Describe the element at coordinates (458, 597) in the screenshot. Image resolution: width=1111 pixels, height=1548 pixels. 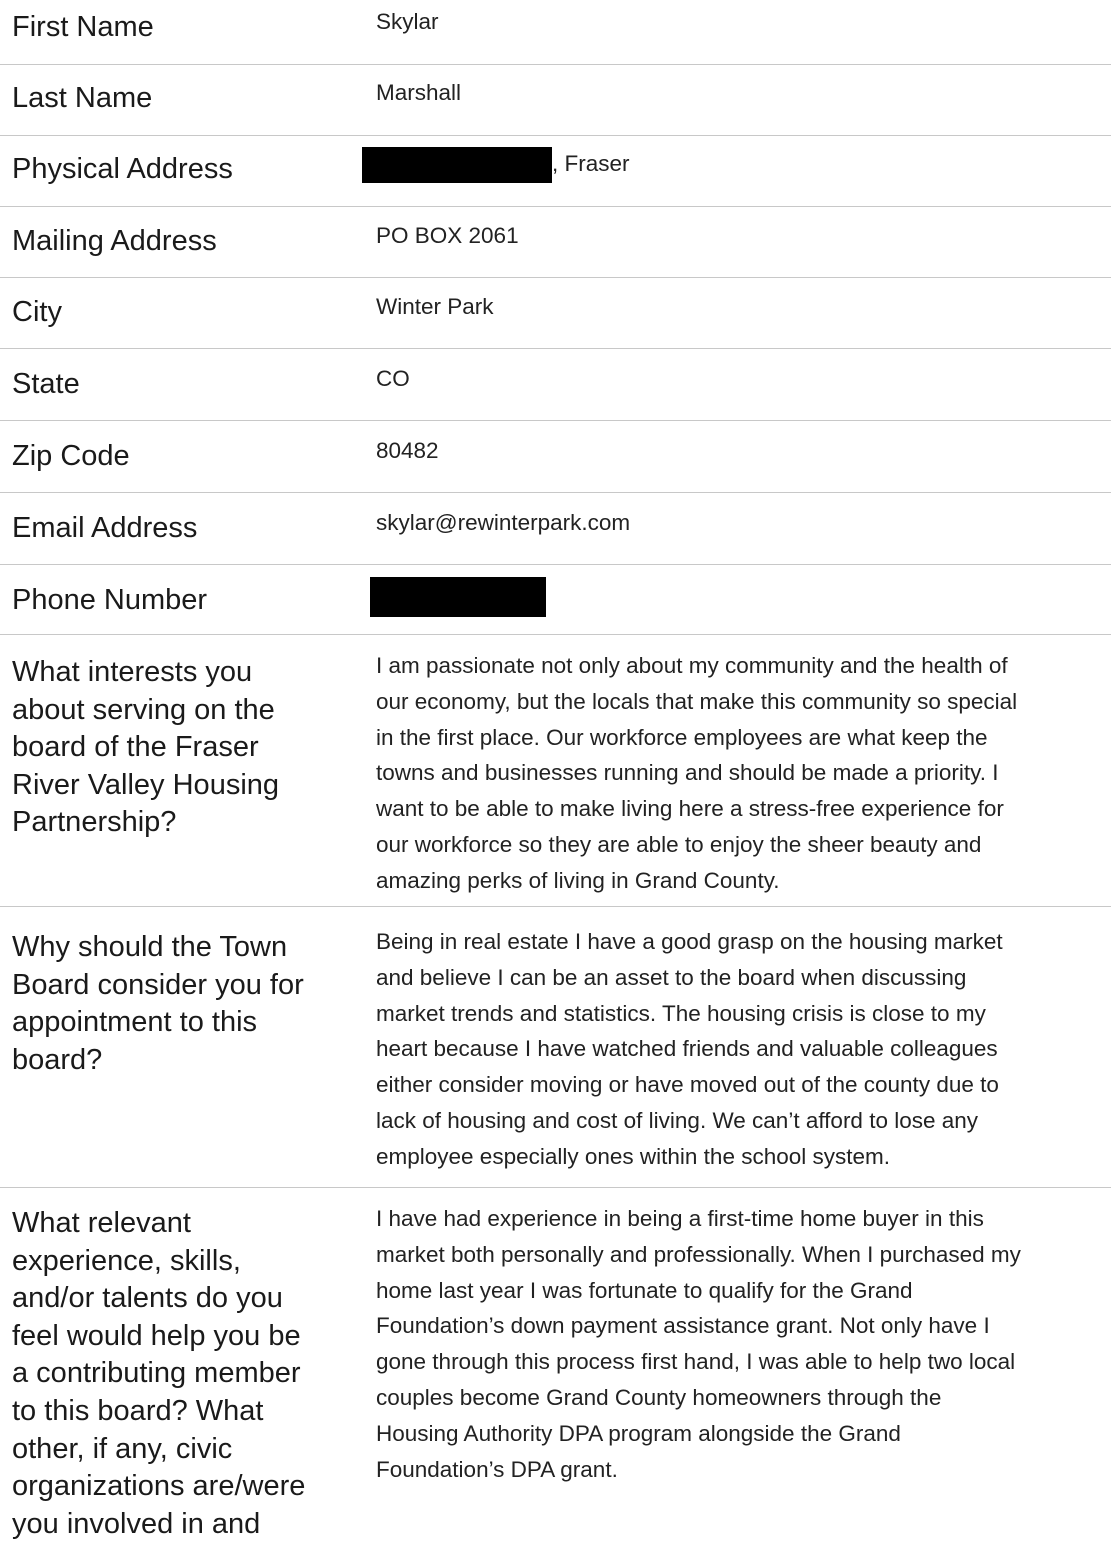
I see `redacted-phone-number` at that location.